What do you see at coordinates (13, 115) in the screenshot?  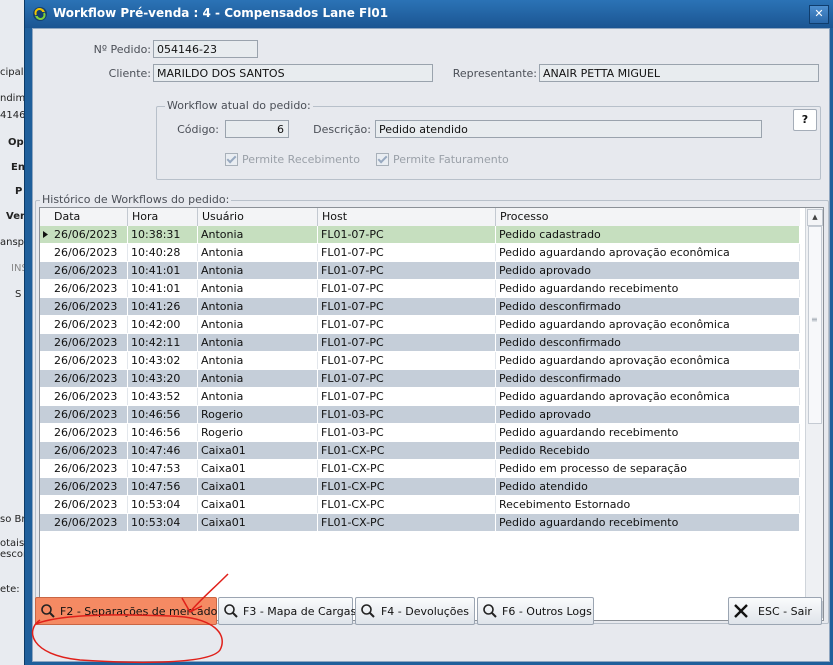 I see `bg-fragment: 4146` at bounding box center [13, 115].